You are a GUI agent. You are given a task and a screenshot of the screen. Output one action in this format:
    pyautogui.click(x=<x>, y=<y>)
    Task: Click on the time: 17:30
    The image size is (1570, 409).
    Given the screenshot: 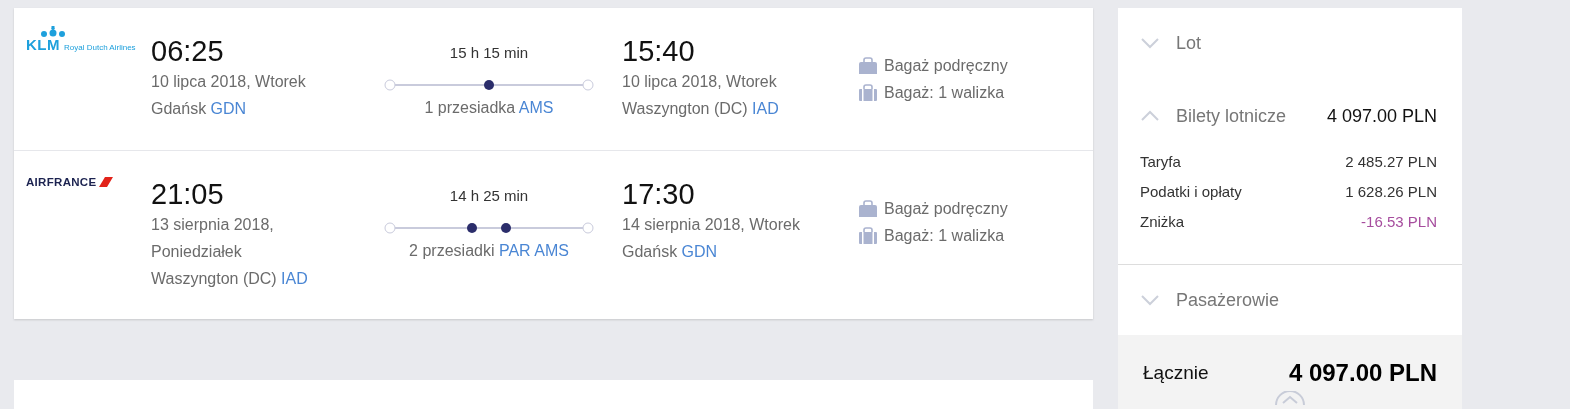 What is the action you would take?
    pyautogui.click(x=659, y=194)
    